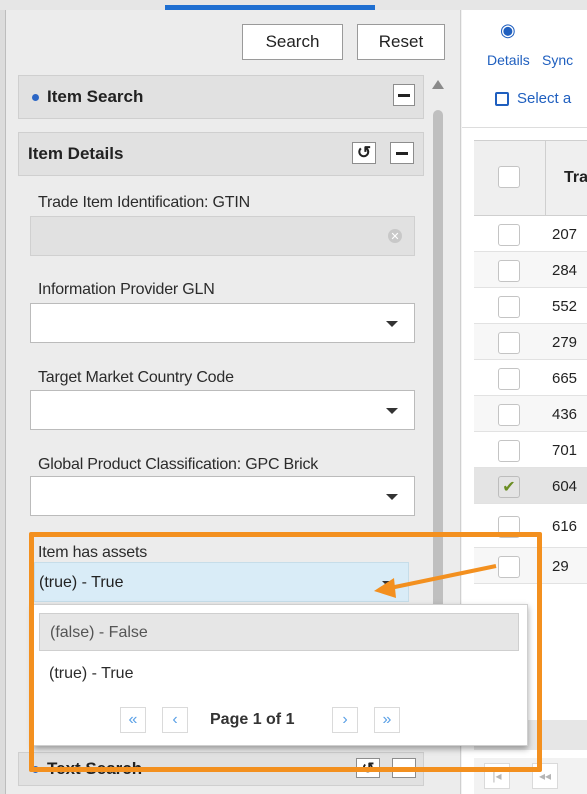 The width and height of the screenshot is (587, 794). I want to click on table-row: 436, so click(530, 414).